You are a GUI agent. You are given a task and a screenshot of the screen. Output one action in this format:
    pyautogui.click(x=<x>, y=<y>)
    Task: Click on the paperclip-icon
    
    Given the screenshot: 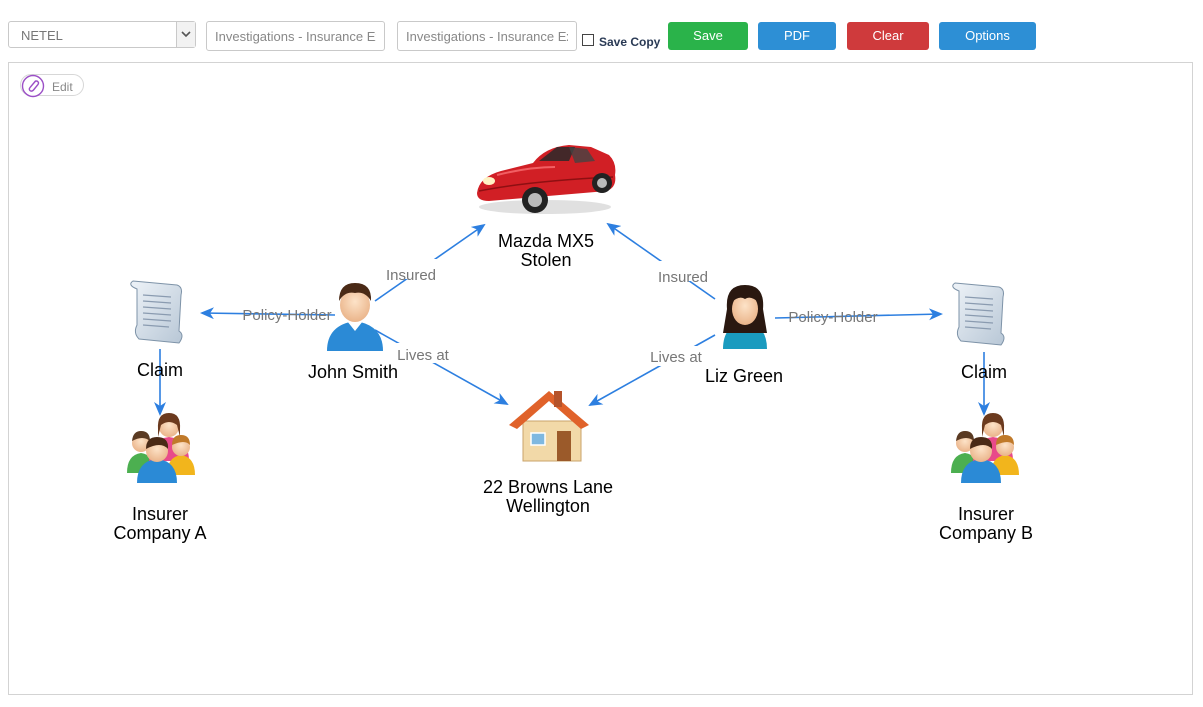 What is the action you would take?
    pyautogui.click(x=33, y=86)
    